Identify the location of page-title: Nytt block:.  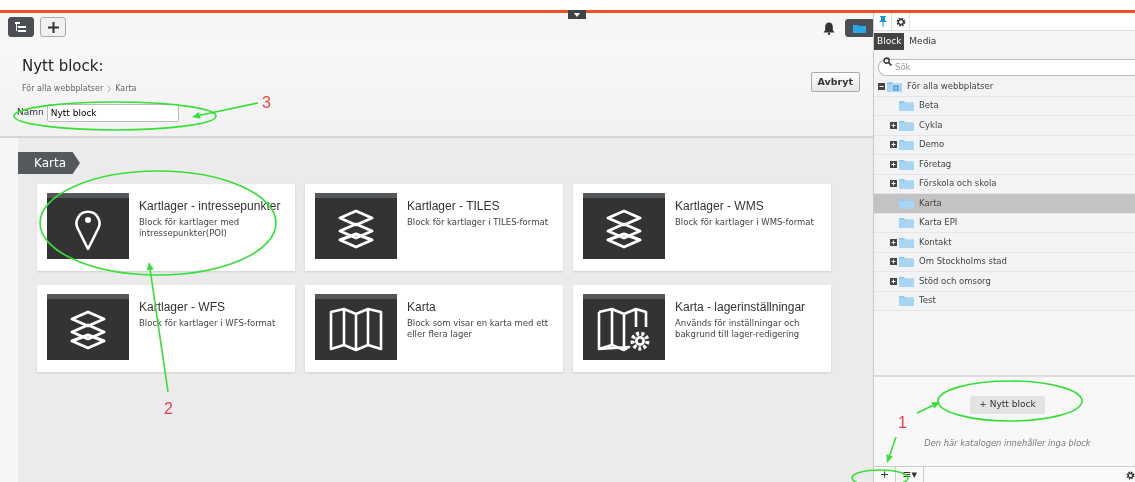
(63, 66).